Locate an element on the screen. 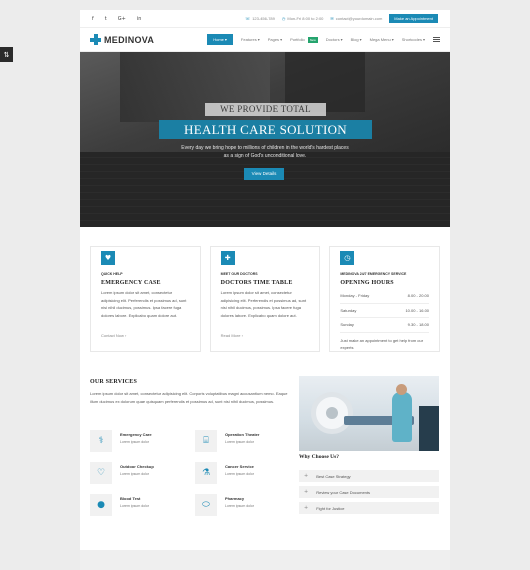 The width and height of the screenshot is (530, 570). stethoscope-icon: ⚕ is located at coordinates (101, 441).